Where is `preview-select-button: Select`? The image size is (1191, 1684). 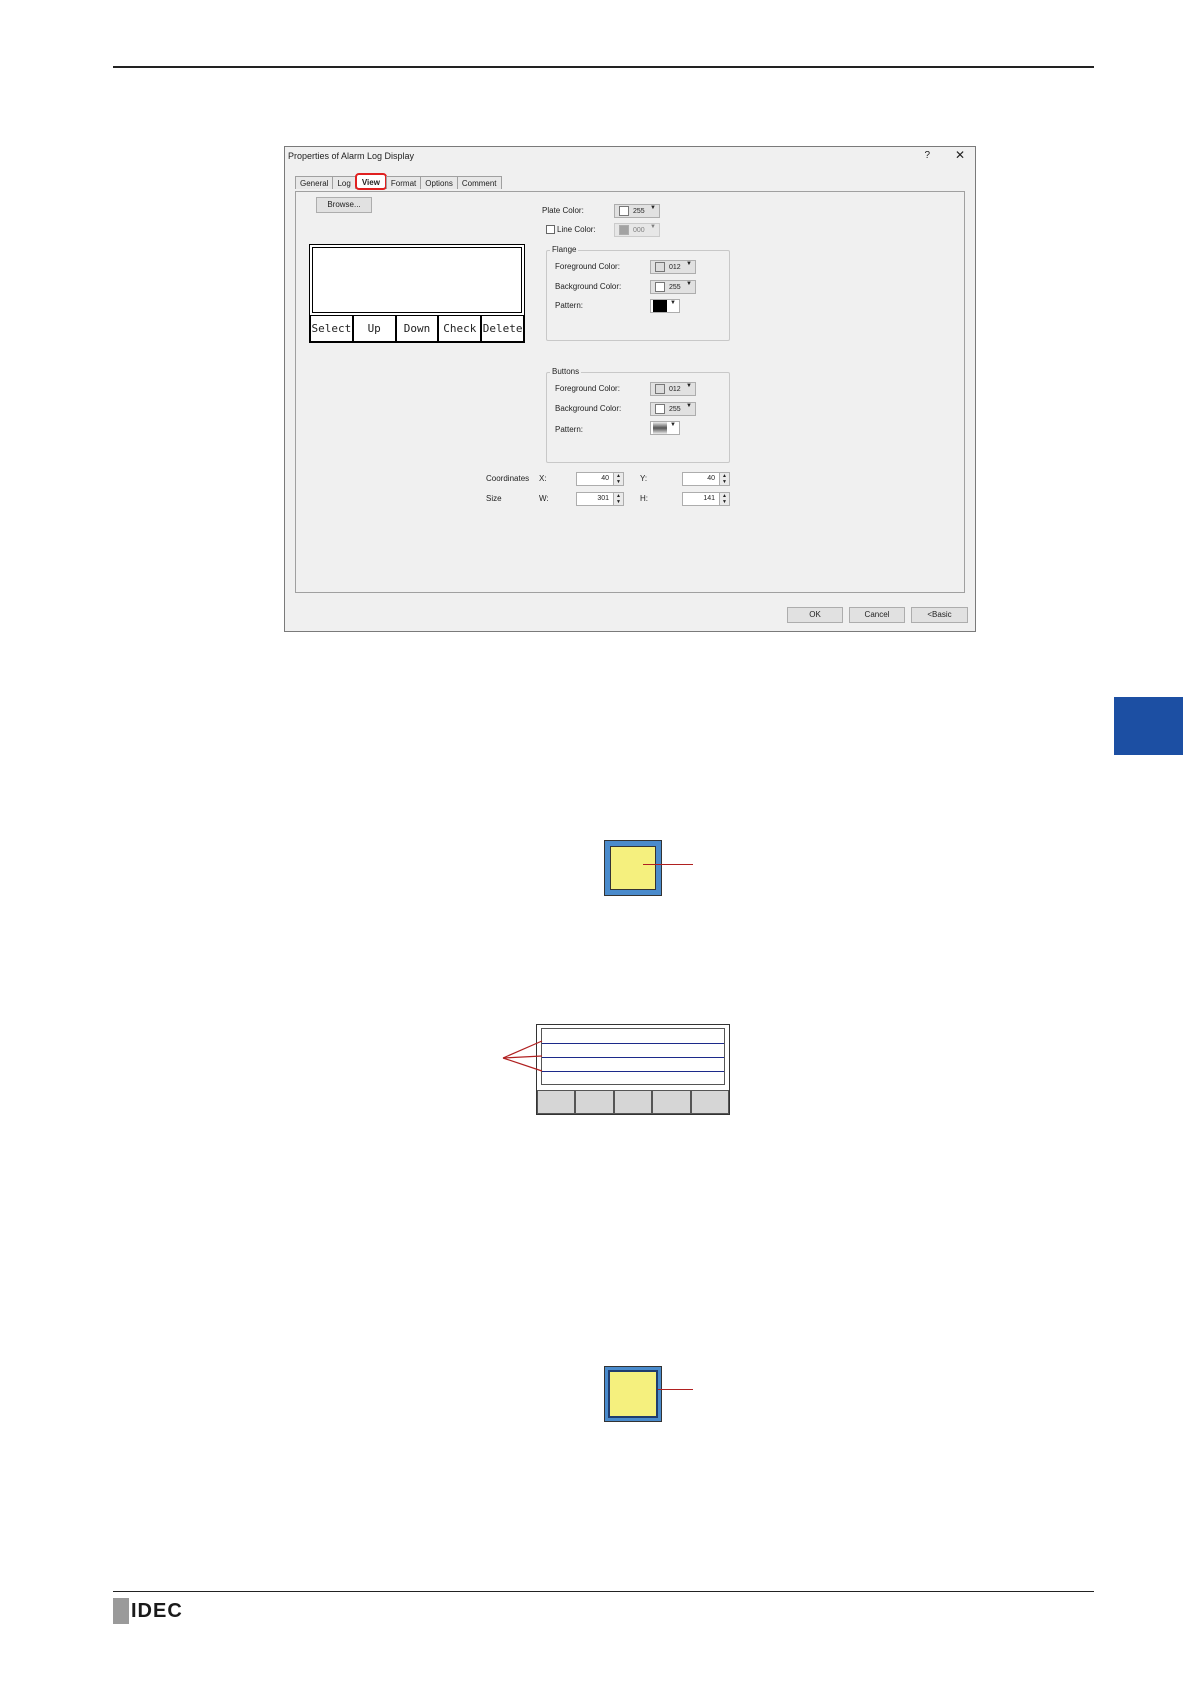 preview-select-button: Select is located at coordinates (331, 328).